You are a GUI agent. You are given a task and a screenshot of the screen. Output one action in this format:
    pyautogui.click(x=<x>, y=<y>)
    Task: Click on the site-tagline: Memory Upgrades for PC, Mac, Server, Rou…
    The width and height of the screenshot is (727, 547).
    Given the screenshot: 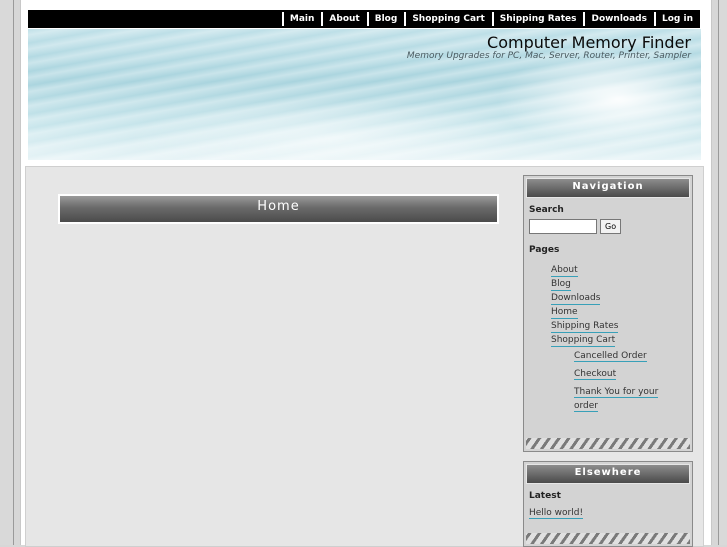 What is the action you would take?
    pyautogui.click(x=548, y=56)
    